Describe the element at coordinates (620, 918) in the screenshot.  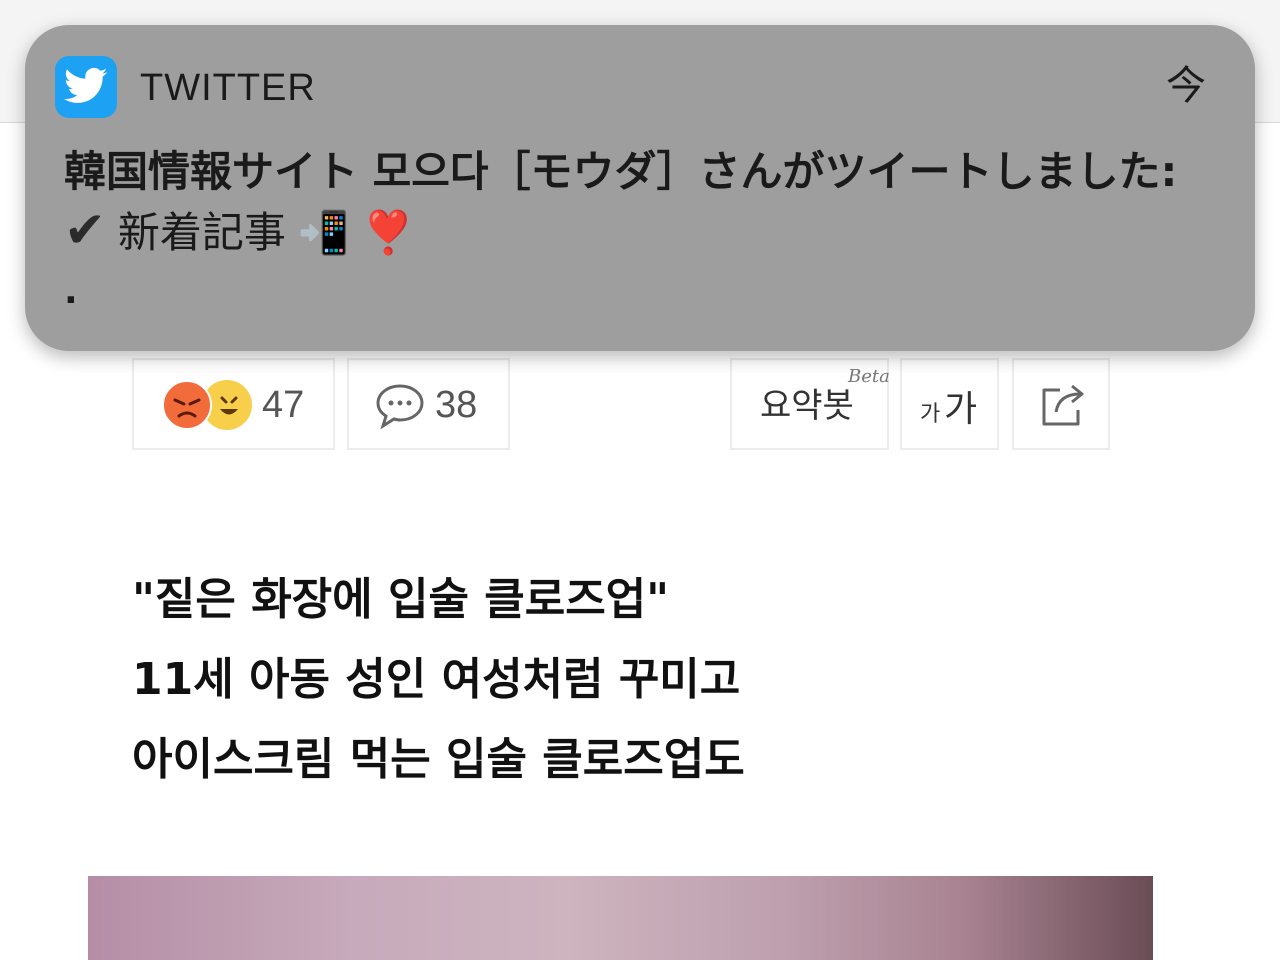
I see `article-image` at that location.